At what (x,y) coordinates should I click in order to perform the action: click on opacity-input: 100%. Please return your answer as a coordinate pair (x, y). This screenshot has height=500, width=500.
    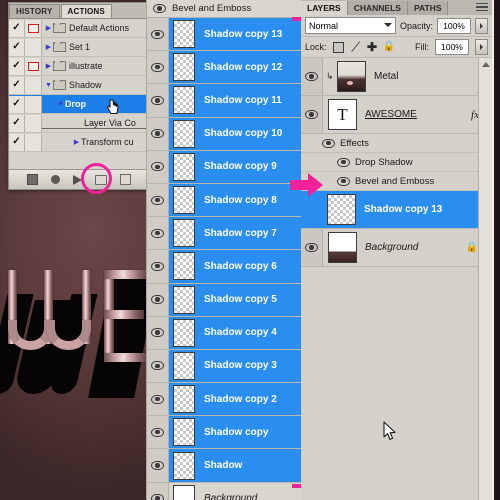
    Looking at the image, I should click on (454, 25).